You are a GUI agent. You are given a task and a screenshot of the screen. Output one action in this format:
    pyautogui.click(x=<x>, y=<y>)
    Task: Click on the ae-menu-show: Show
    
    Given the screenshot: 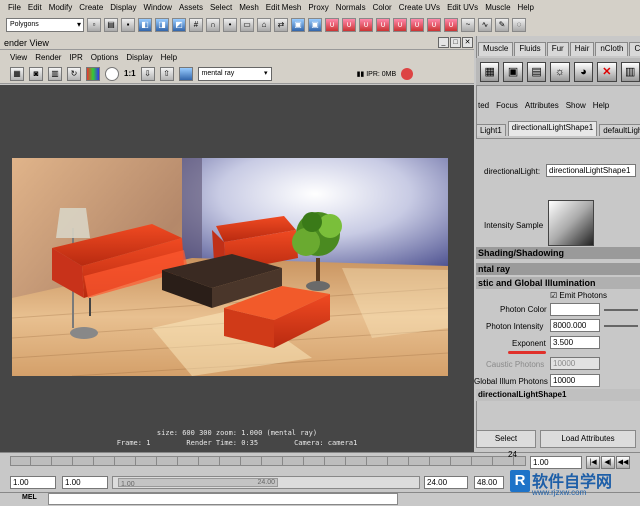 What is the action you would take?
    pyautogui.click(x=576, y=105)
    